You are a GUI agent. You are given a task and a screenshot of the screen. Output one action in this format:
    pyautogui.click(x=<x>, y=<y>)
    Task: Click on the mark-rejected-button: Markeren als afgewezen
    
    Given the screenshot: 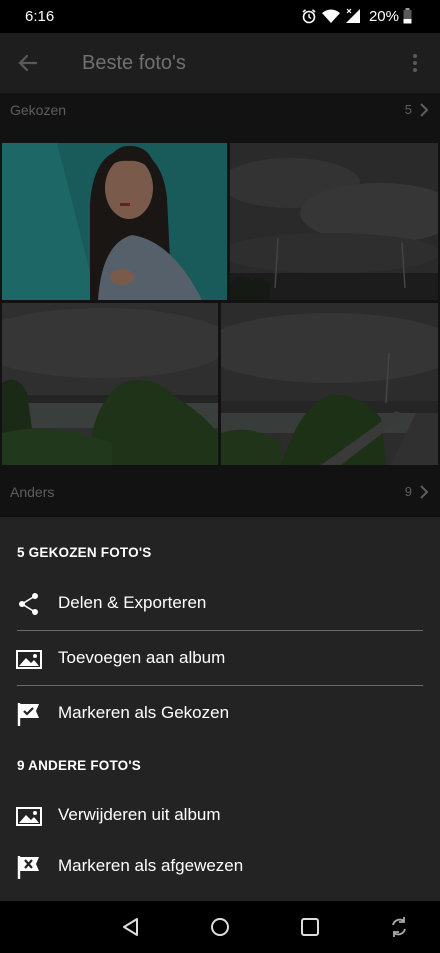 What is the action you would take?
    pyautogui.click(x=220, y=867)
    